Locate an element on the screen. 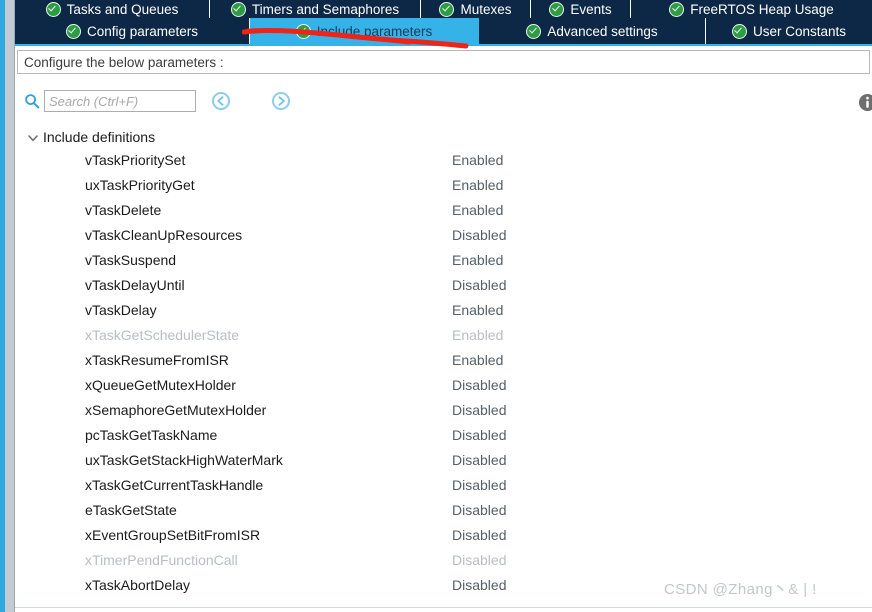 The width and height of the screenshot is (872, 612). parameter-row: vTaskCleanUpResources Disabled is located at coordinates (443, 236).